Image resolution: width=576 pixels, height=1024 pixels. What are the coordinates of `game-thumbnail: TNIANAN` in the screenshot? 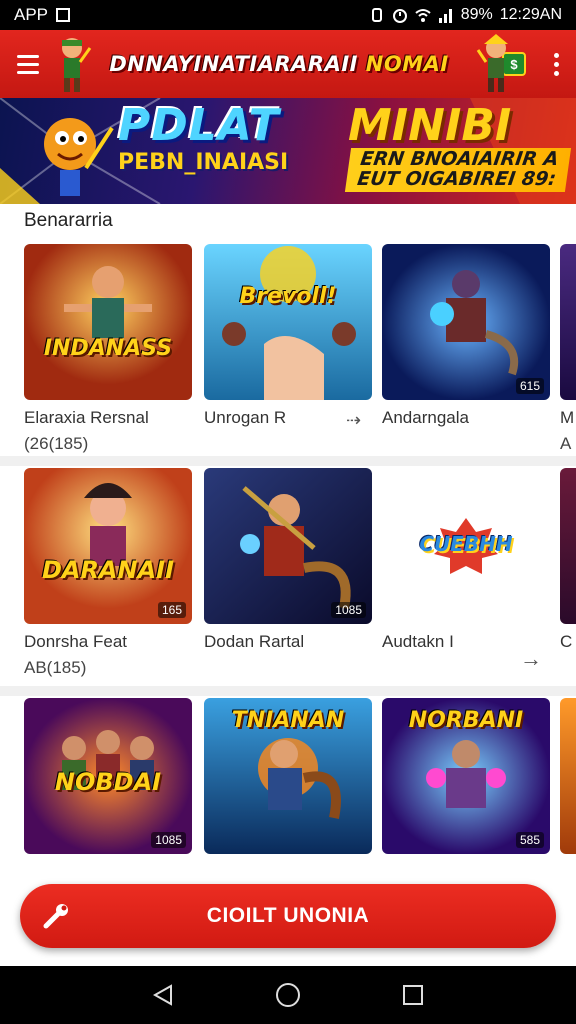 It's located at (288, 776).